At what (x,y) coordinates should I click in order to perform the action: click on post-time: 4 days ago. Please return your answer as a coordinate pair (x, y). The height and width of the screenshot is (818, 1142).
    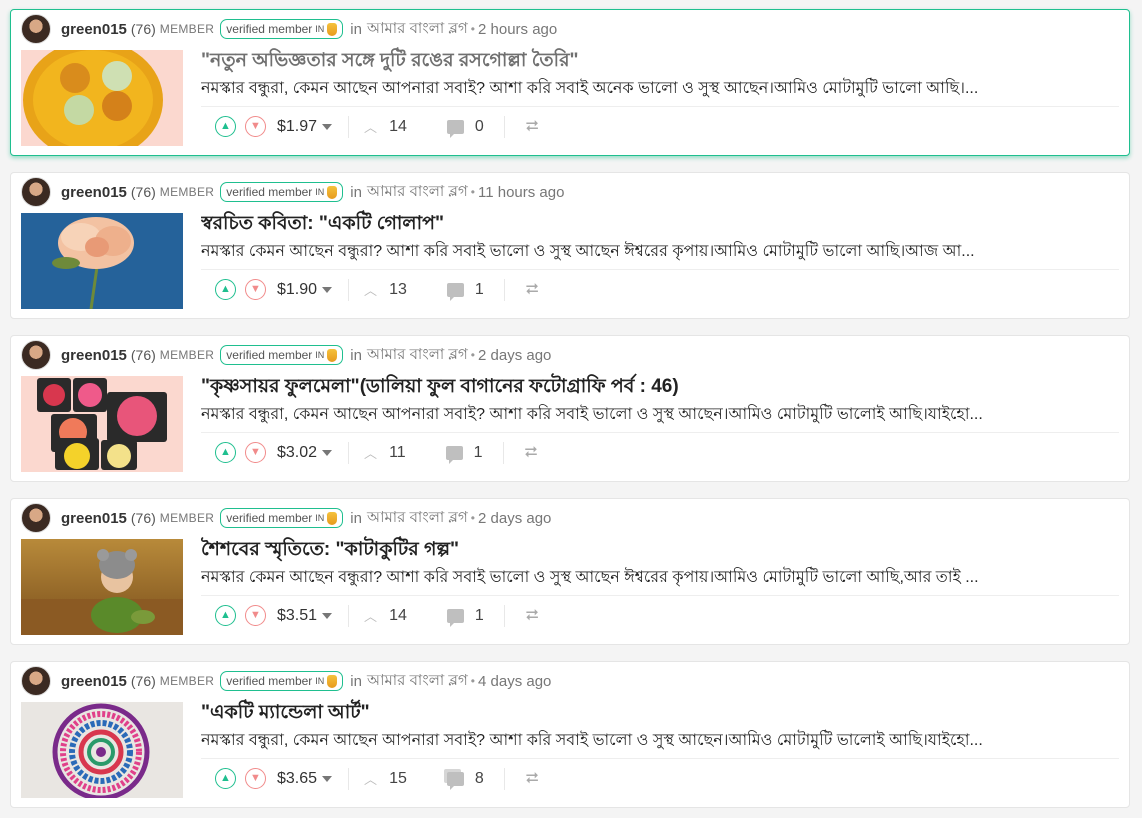
    Looking at the image, I should click on (514, 681).